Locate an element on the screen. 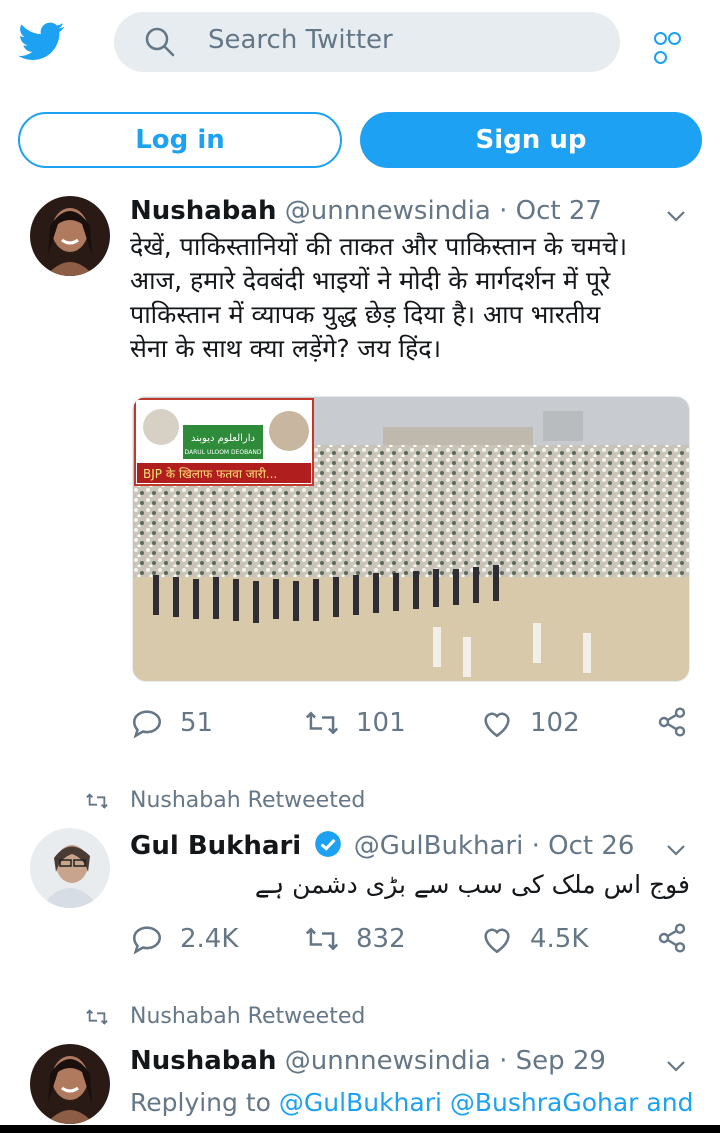 The image size is (720, 1133). tweet-actions: 2.4K 832 4.5K is located at coordinates (410, 942).